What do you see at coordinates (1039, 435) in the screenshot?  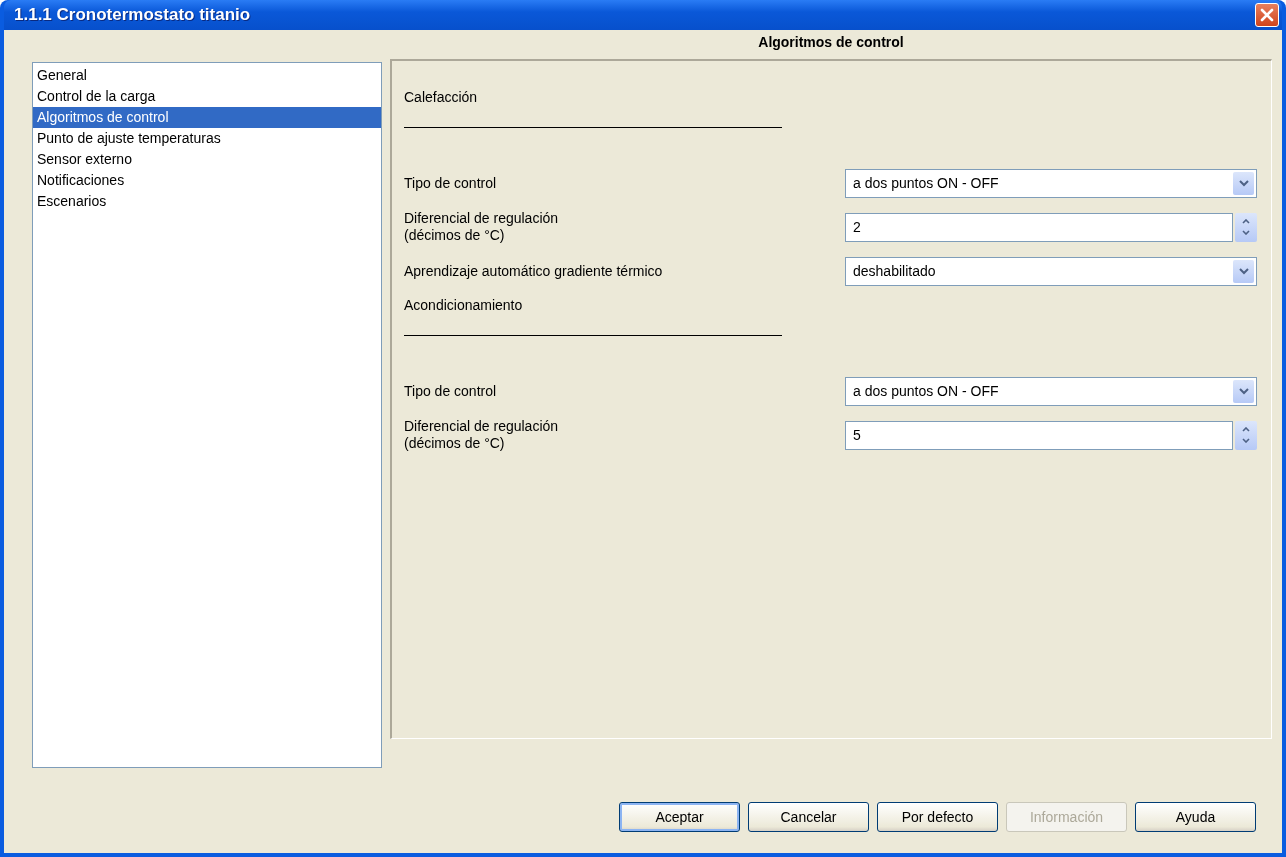 I see `number-field: 5` at bounding box center [1039, 435].